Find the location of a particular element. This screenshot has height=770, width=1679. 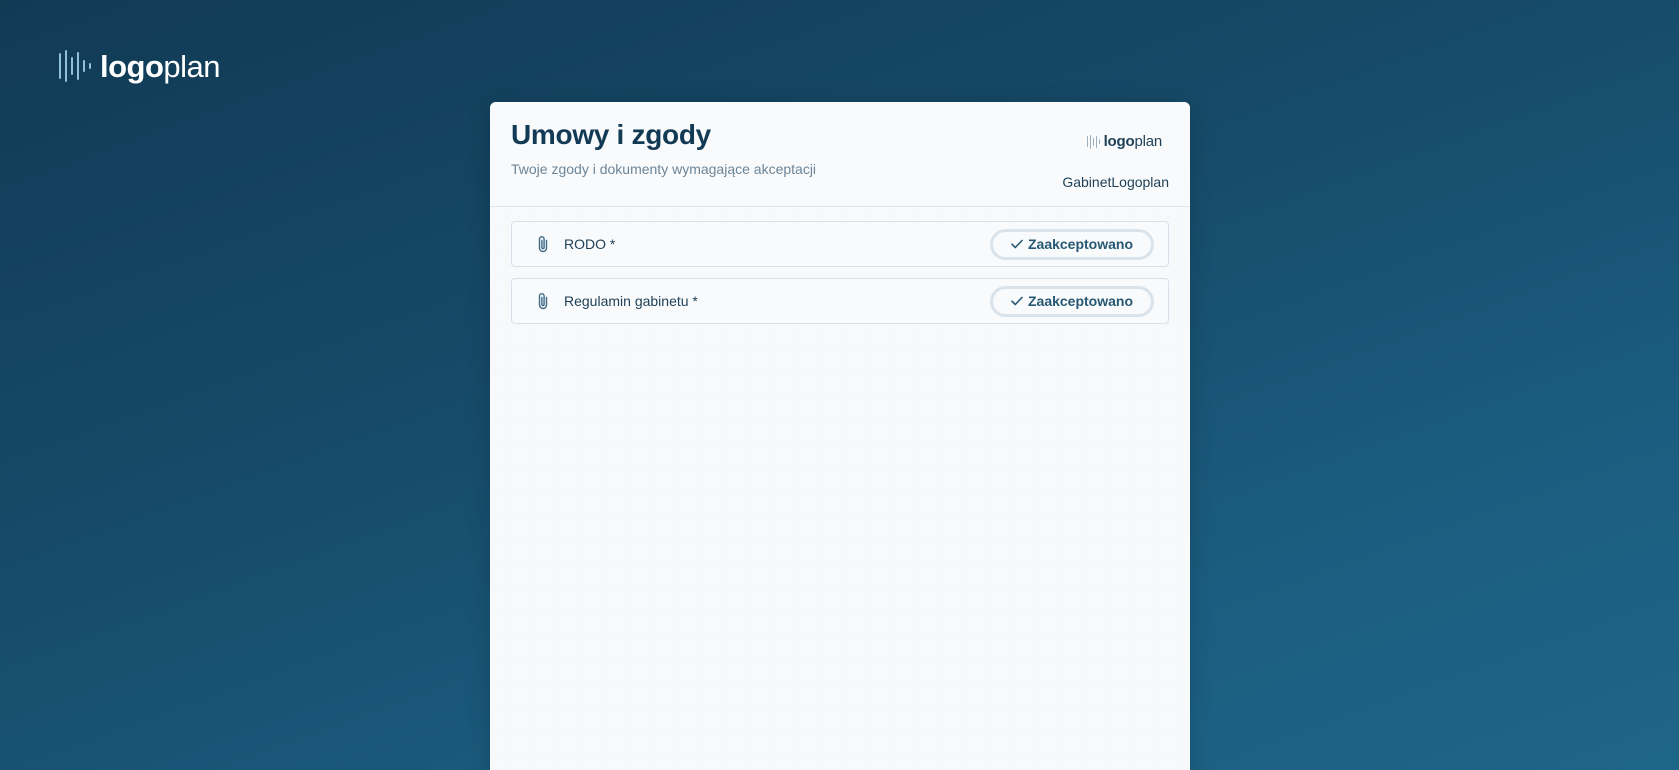

page-title: Umowy i zgody is located at coordinates (611, 134).